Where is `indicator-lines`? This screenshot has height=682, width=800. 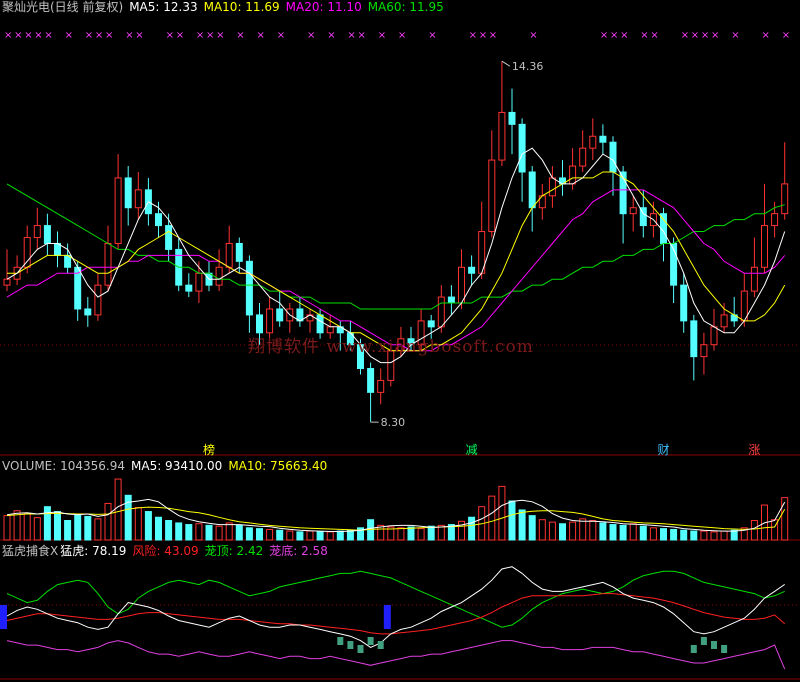 indicator-lines is located at coordinates (393, 618).